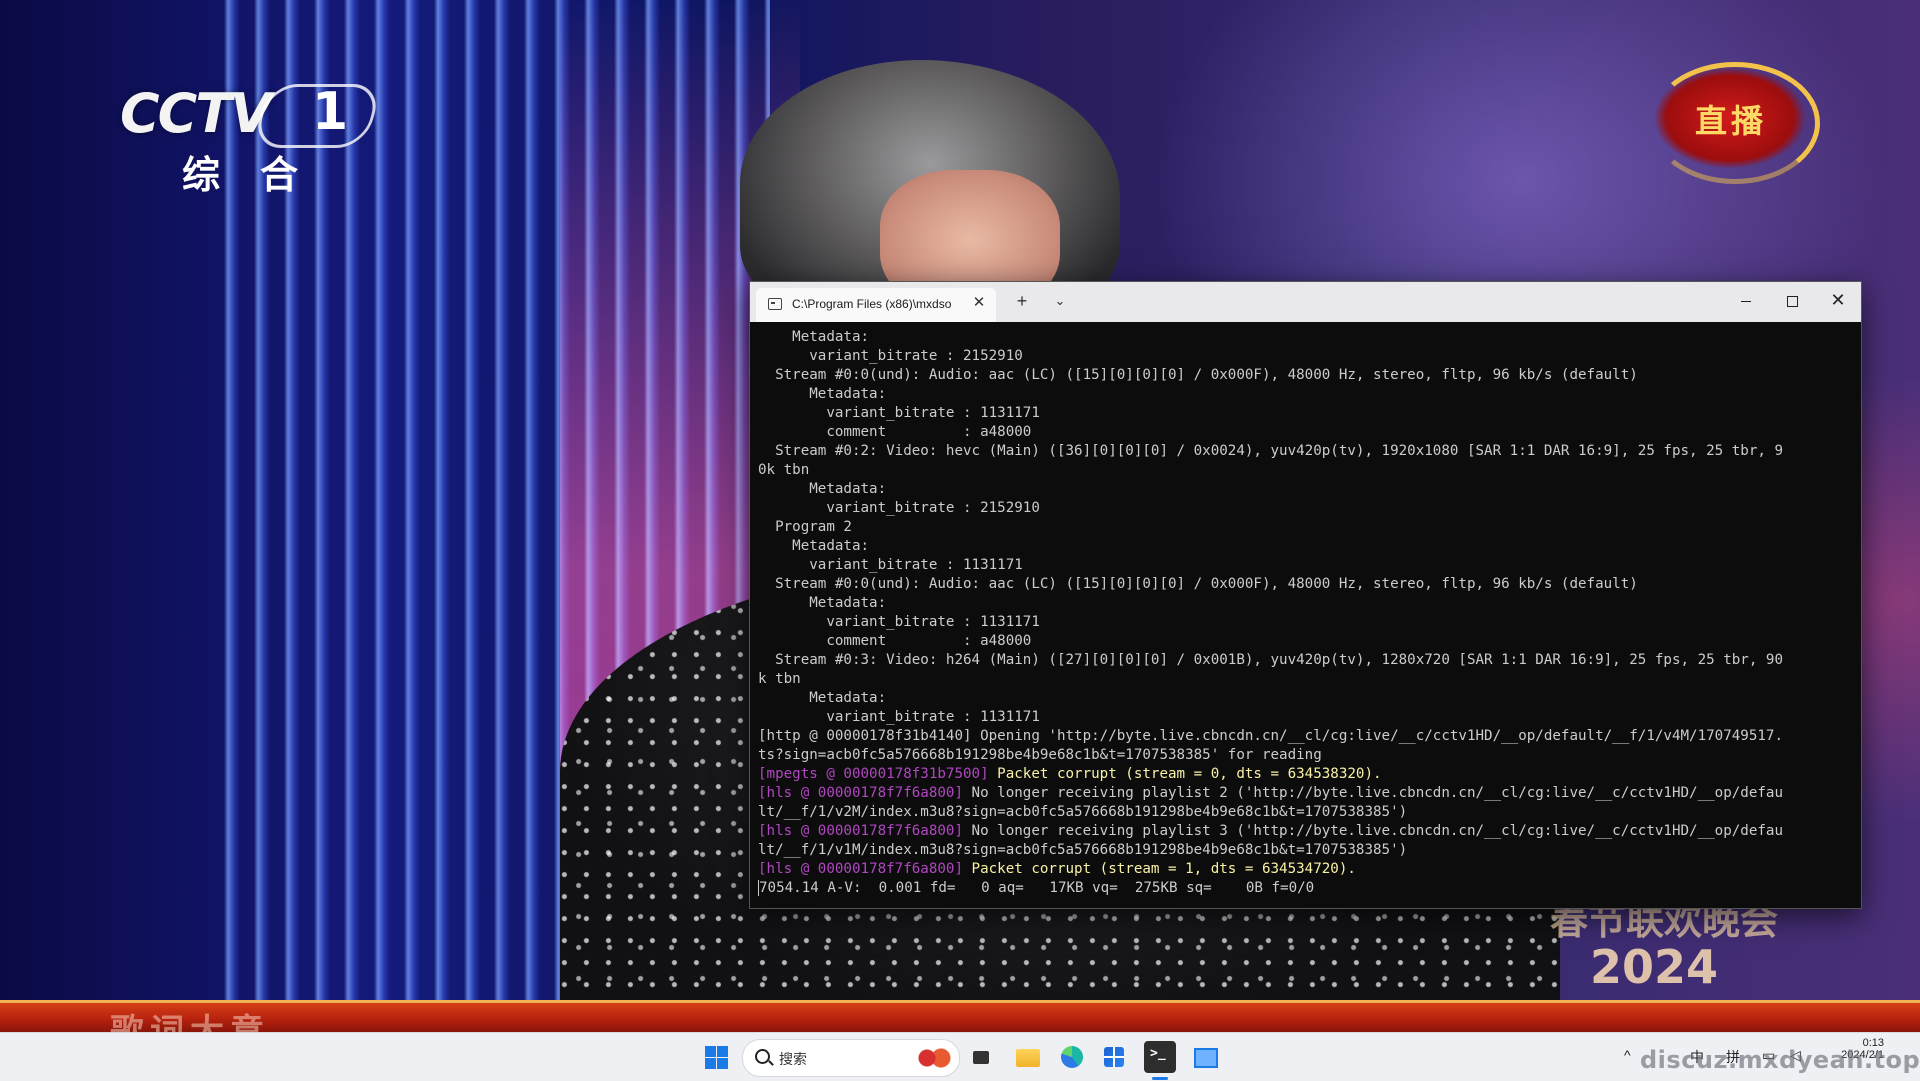  What do you see at coordinates (1627, 1055) in the screenshot?
I see `tray-overflow-chevron-icon: ^` at bounding box center [1627, 1055].